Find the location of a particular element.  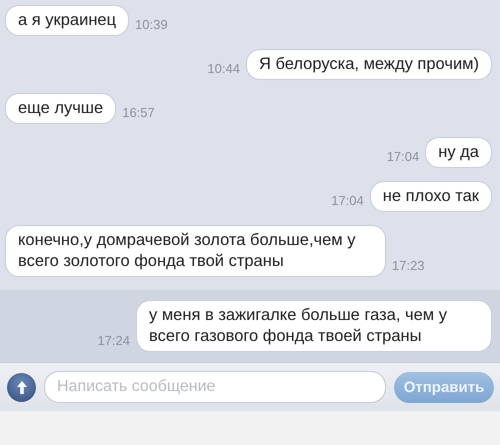

incoming-message: конечно,у домрачевой золота больше,чем у всего золотого фонда твой страны is located at coordinates (195, 251).